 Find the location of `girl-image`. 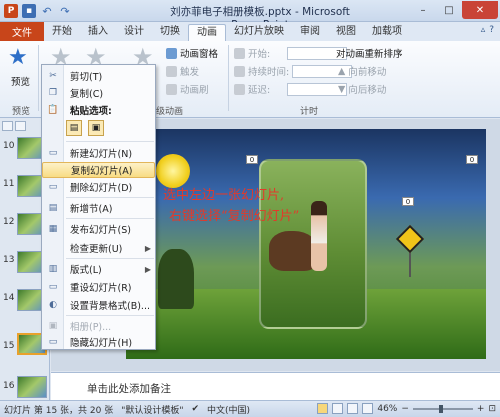

girl-image is located at coordinates (319, 236).